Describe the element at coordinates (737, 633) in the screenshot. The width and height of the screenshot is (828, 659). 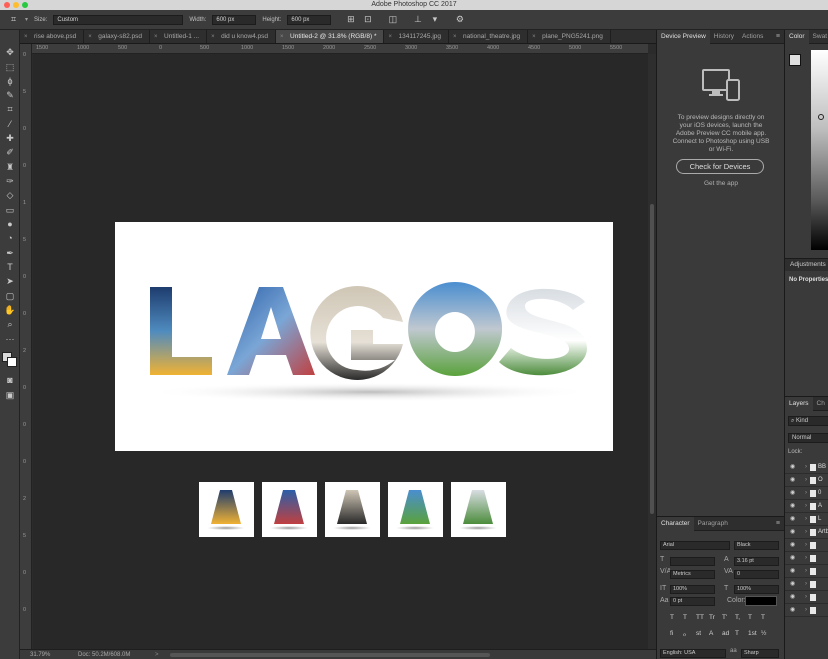
I see `opentype-button: T` at that location.